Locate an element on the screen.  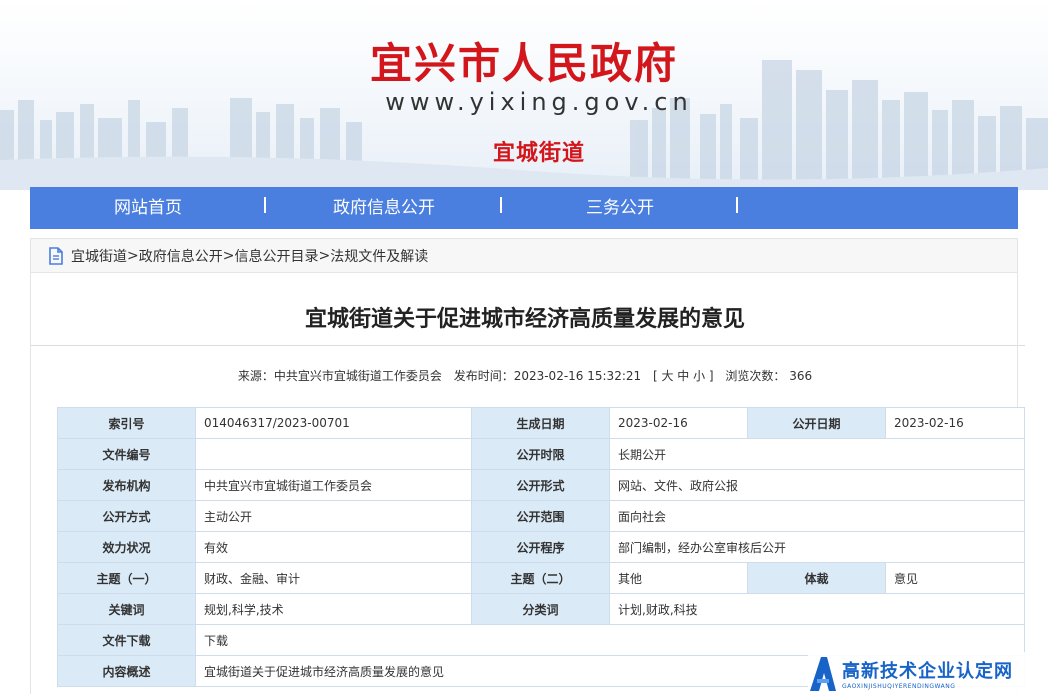
label-summary: 内容概述 is located at coordinates (126, 671).